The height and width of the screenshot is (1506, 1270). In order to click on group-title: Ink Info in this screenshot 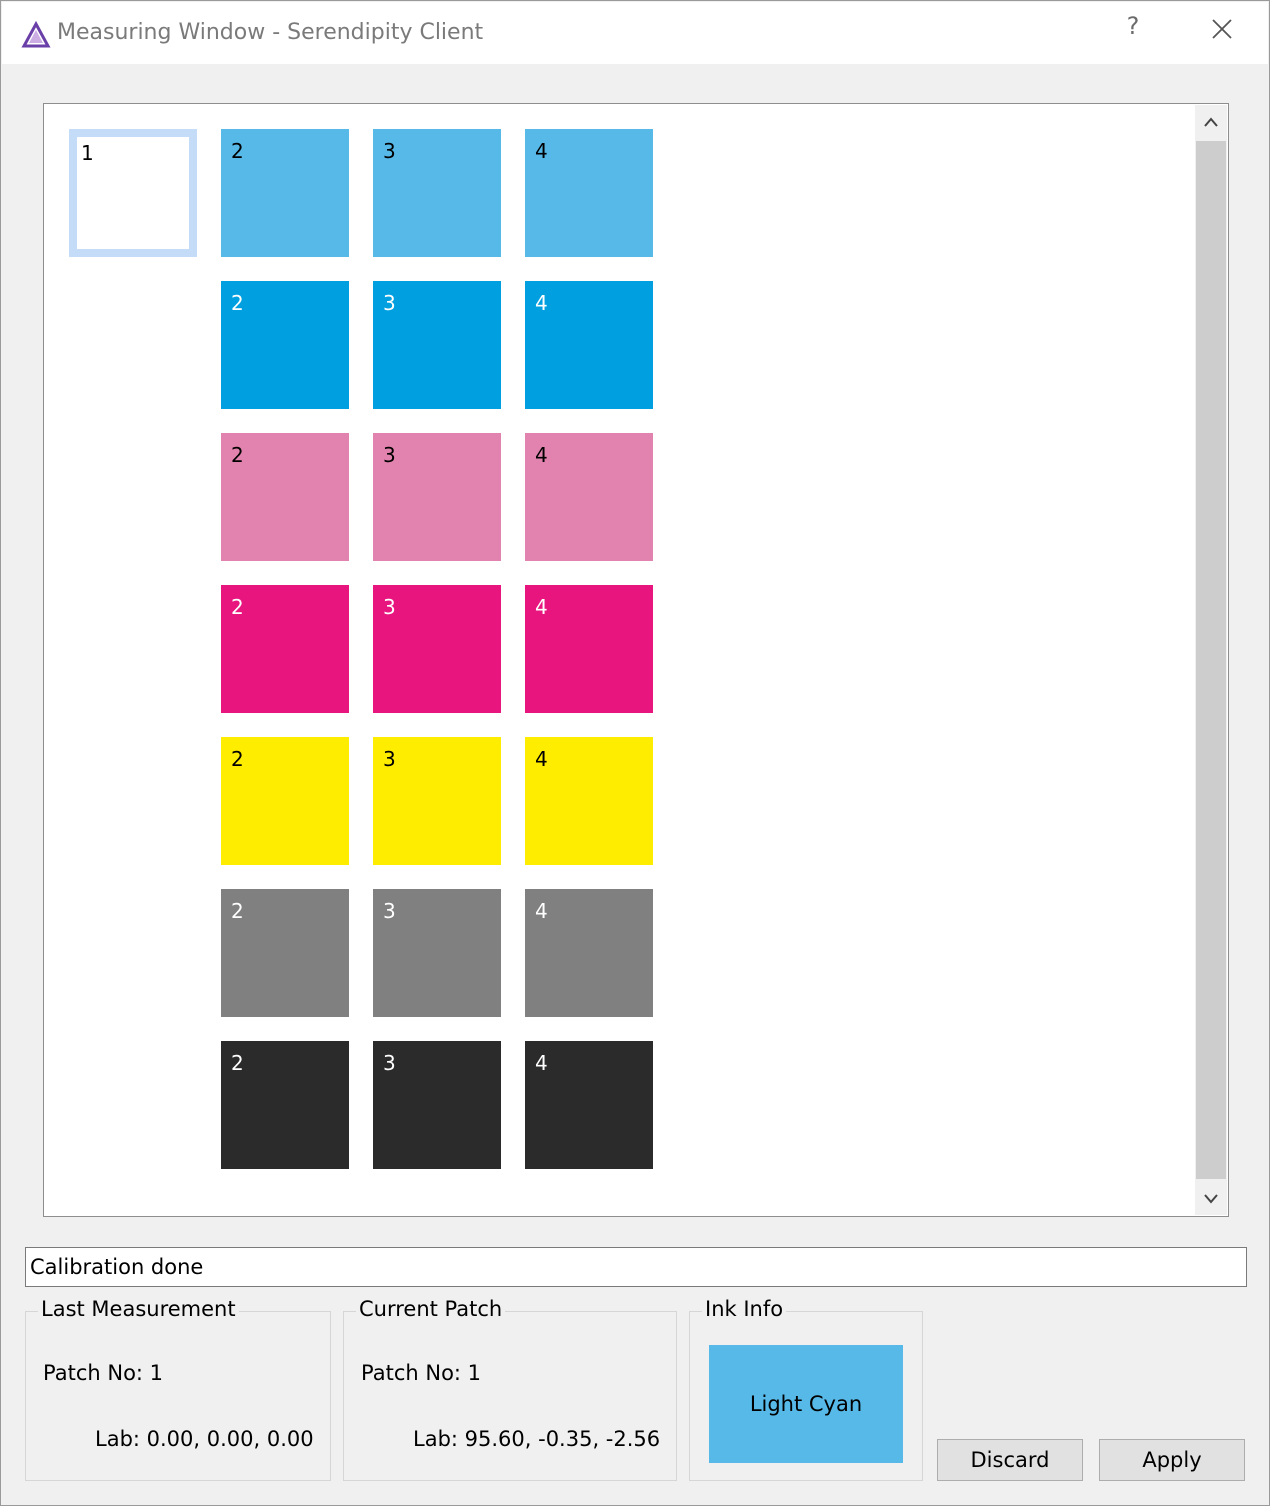, I will do `click(744, 1309)`.